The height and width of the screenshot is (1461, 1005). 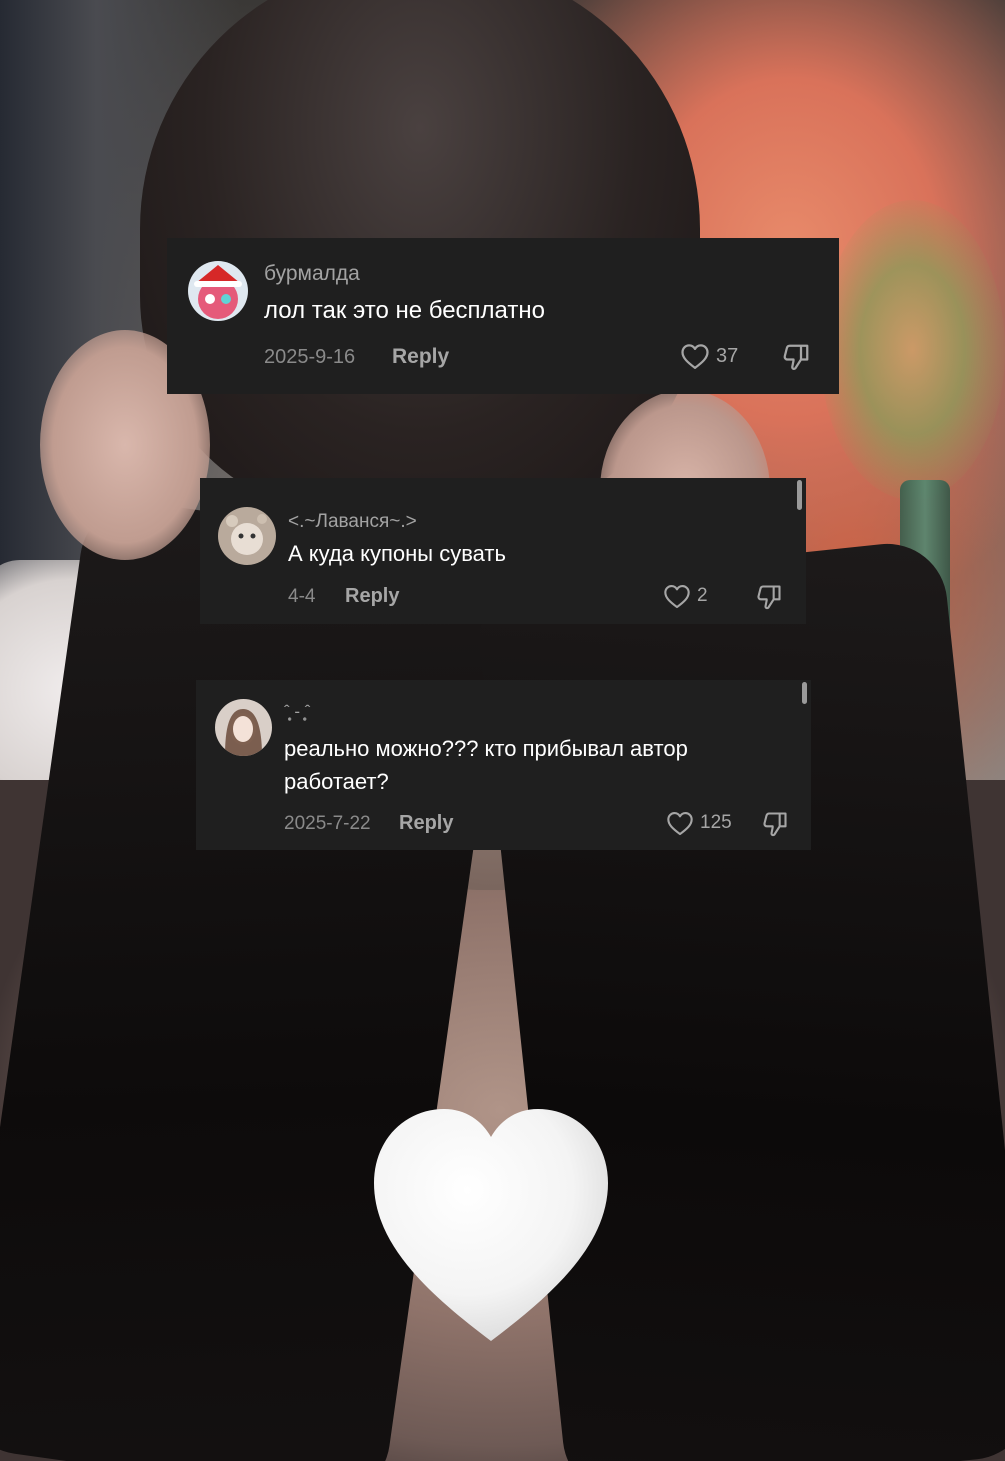 I want to click on white-heart-icon, so click(x=491, y=1225).